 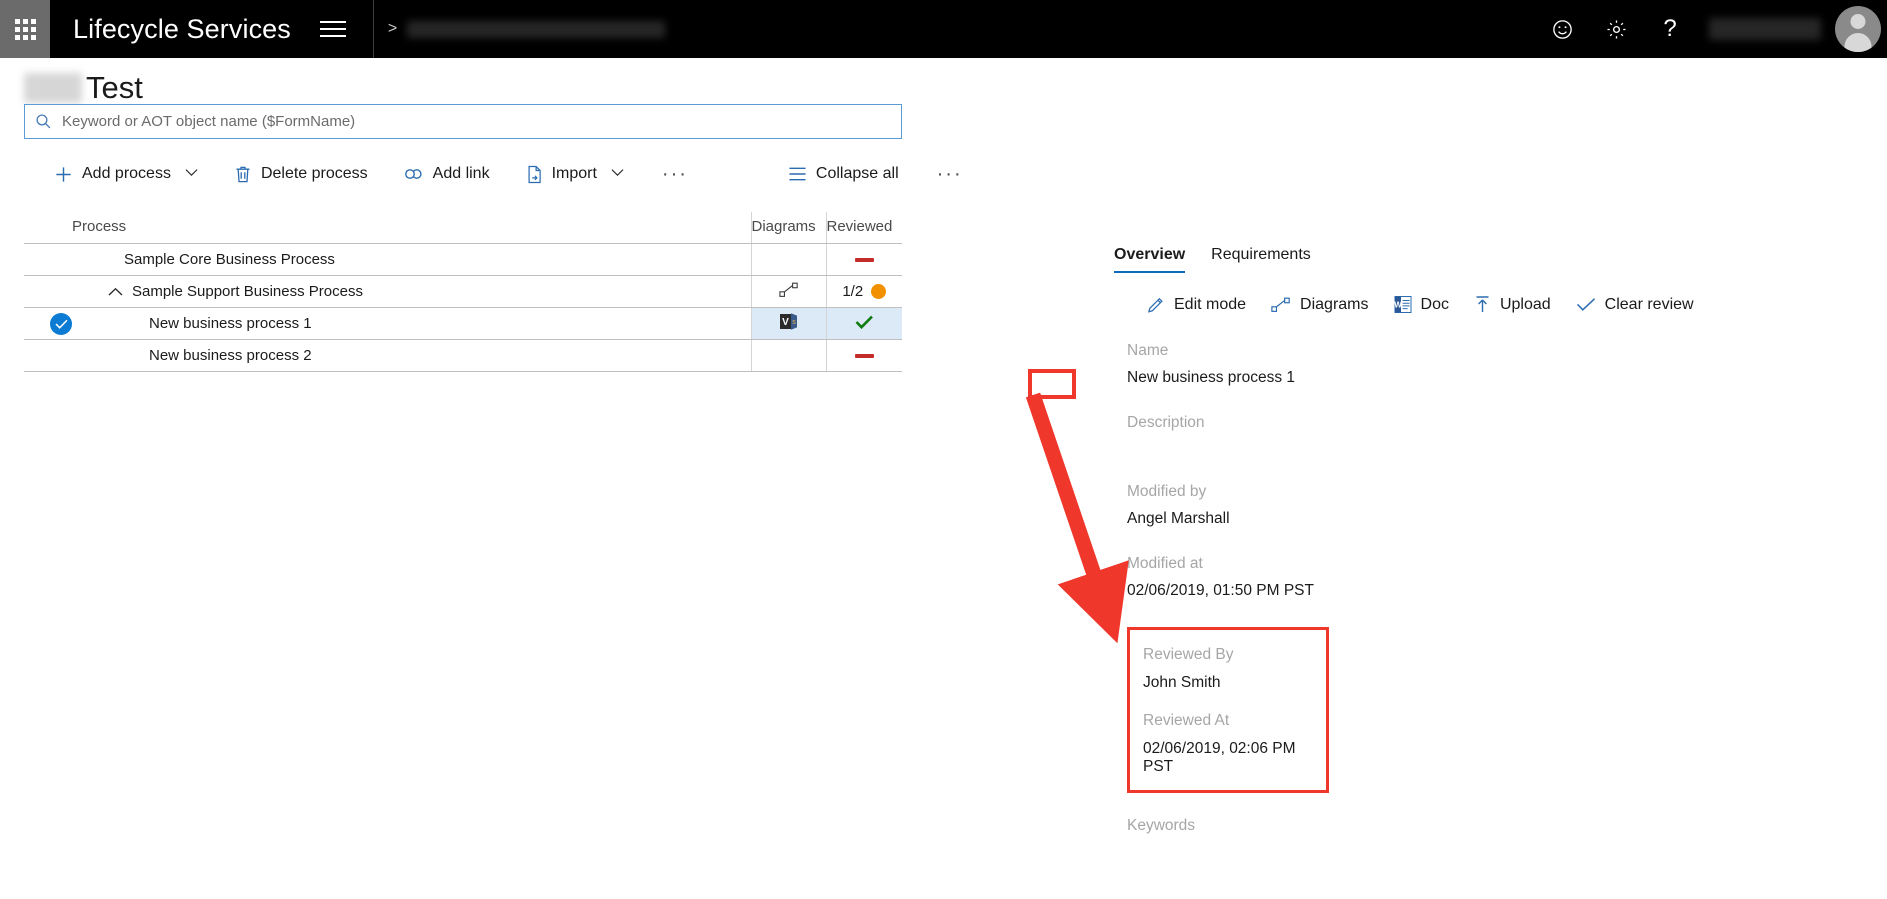 I want to click on not-reviewed-dash-icon, so click(x=864, y=356).